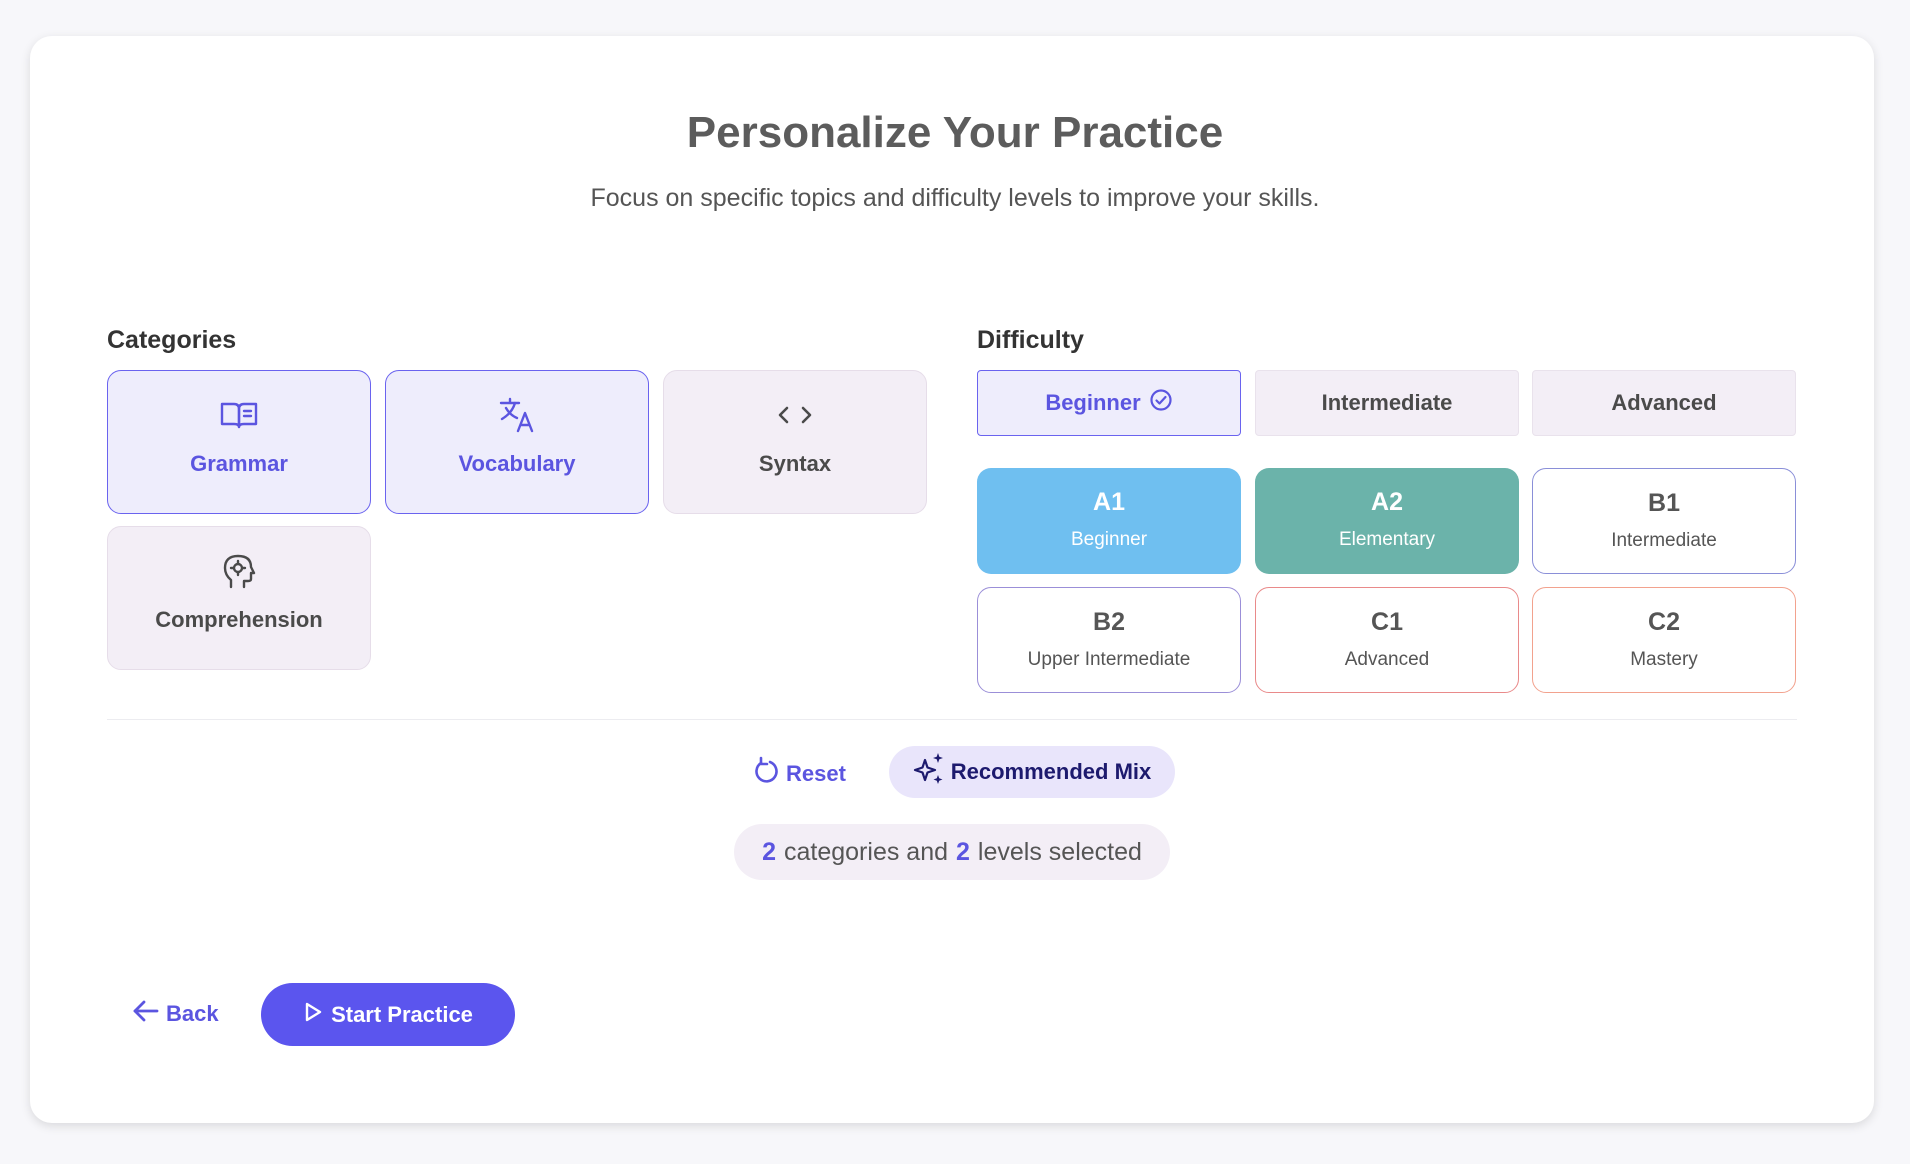 The width and height of the screenshot is (1910, 1164). I want to click on level-name: Upper Intermediate, so click(1109, 659).